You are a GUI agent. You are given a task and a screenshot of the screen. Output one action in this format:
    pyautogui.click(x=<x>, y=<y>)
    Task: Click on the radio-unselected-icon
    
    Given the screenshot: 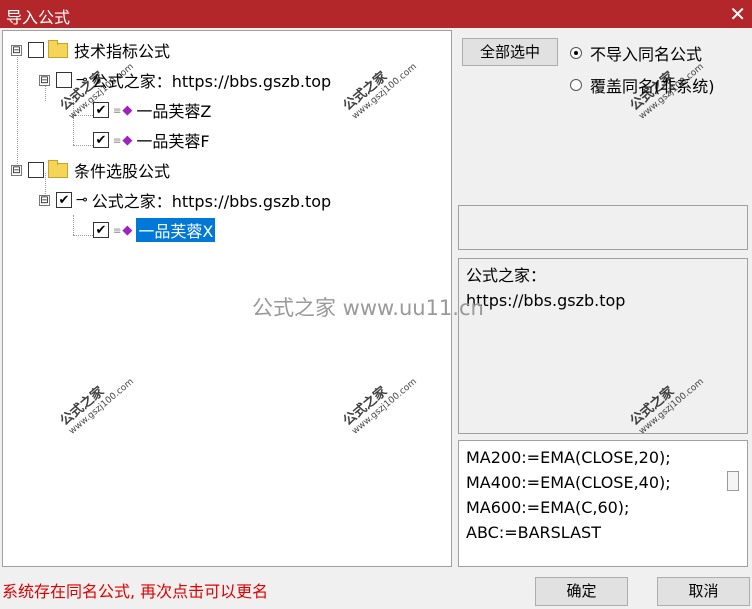 What is the action you would take?
    pyautogui.click(x=576, y=85)
    